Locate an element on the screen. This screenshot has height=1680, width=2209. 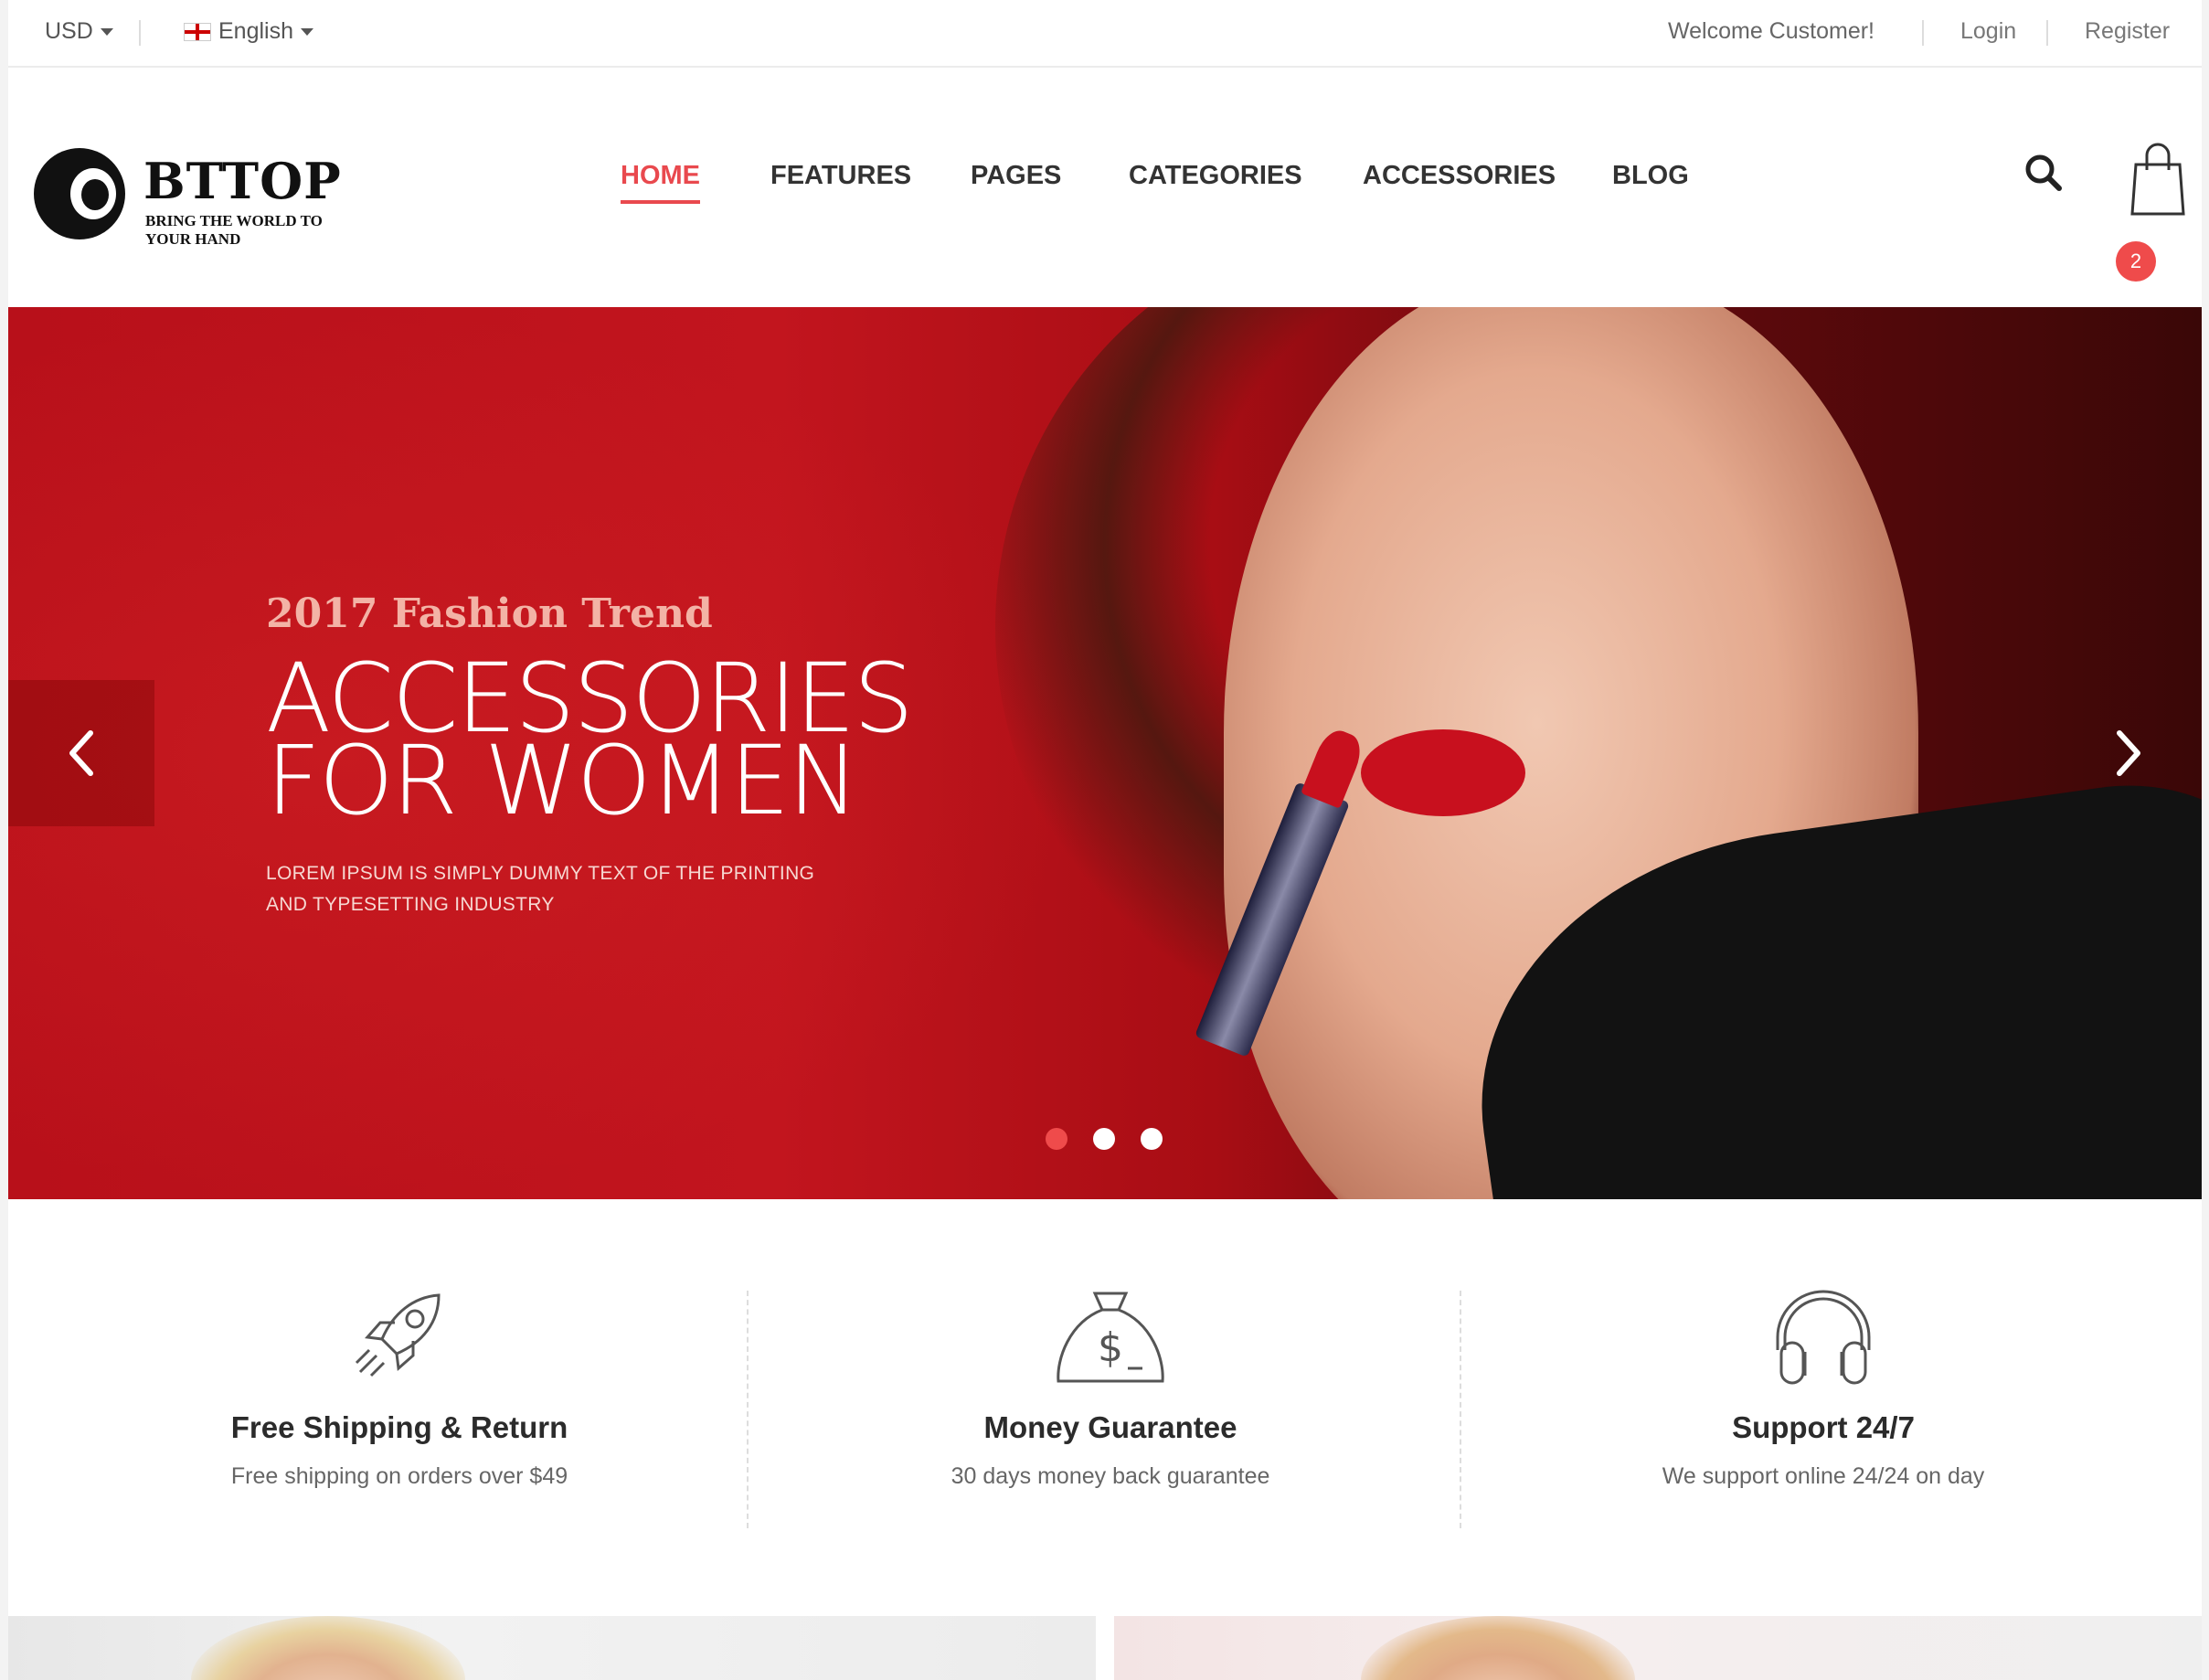
nav-blog: BLOG is located at coordinates (1650, 180).